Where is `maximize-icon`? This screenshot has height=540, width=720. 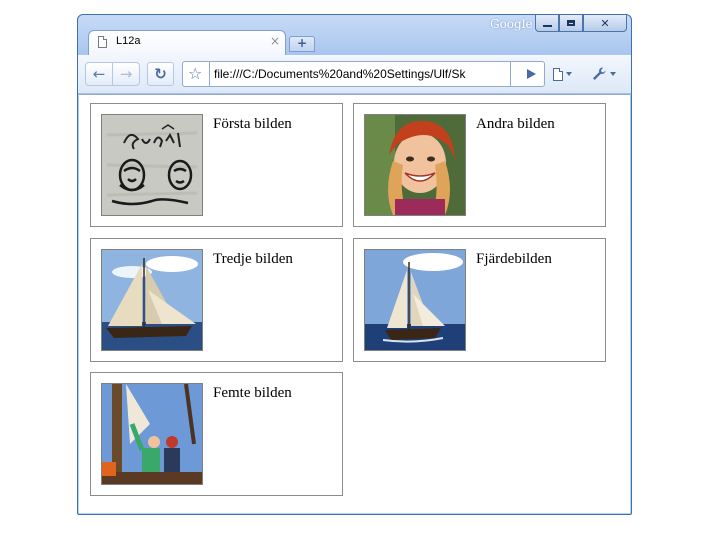 maximize-icon is located at coordinates (571, 23).